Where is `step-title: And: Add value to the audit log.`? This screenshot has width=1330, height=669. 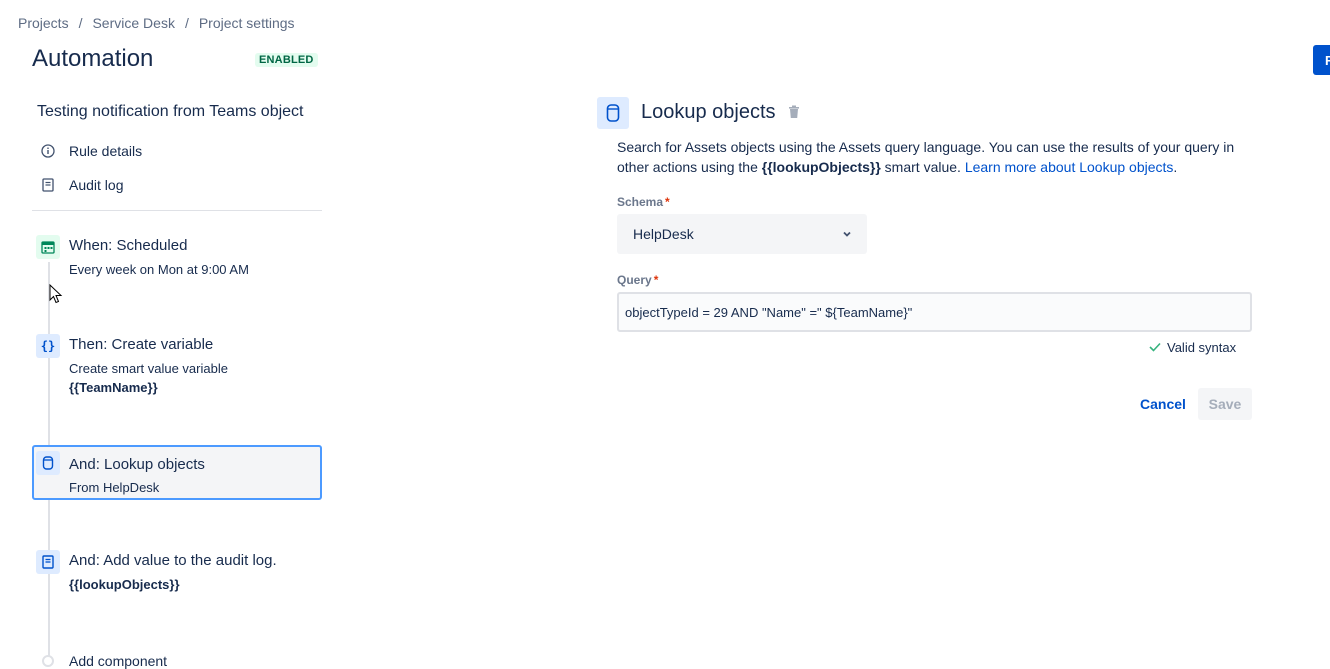 step-title: And: Add value to the audit log. is located at coordinates (173, 560).